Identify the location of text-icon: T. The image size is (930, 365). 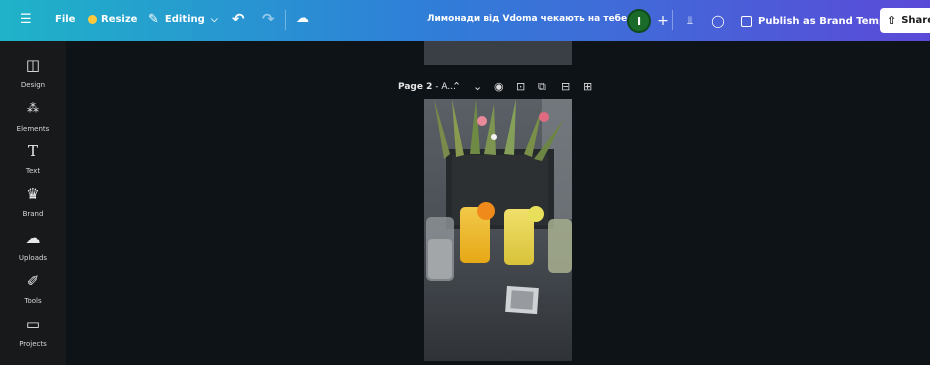
(32, 151).